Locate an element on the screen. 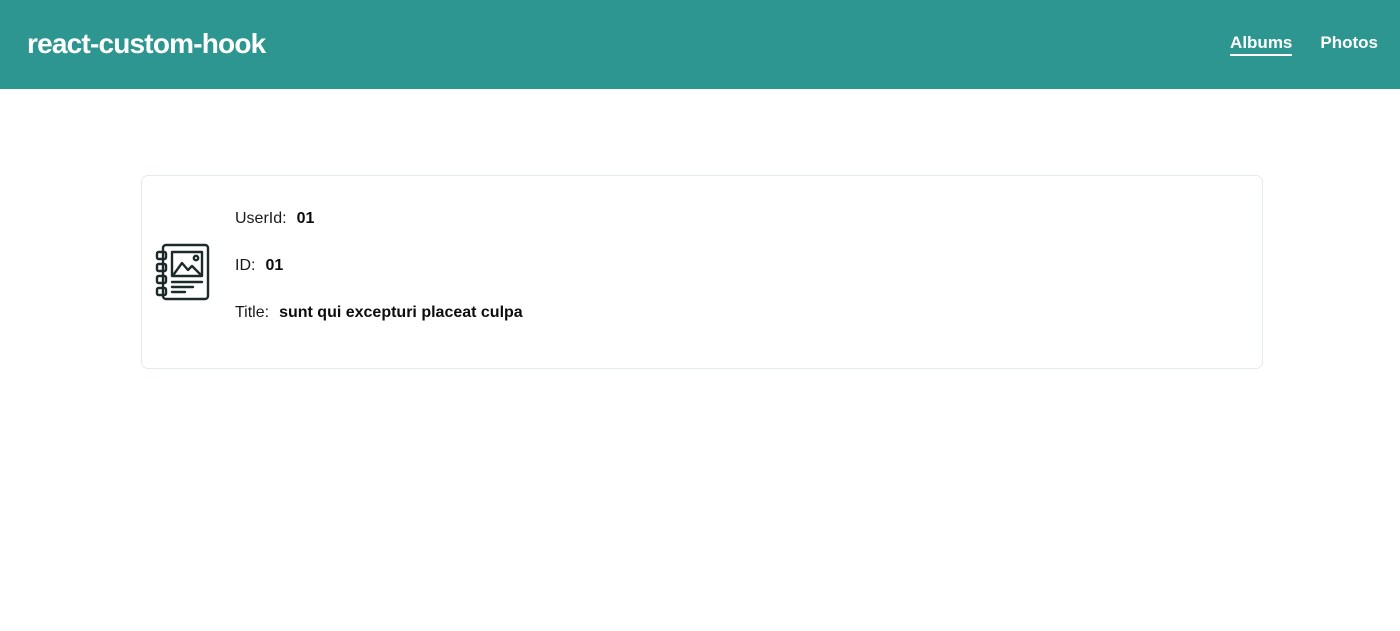 The height and width of the screenshot is (631, 1400). user-id-value: 01 is located at coordinates (305, 218).